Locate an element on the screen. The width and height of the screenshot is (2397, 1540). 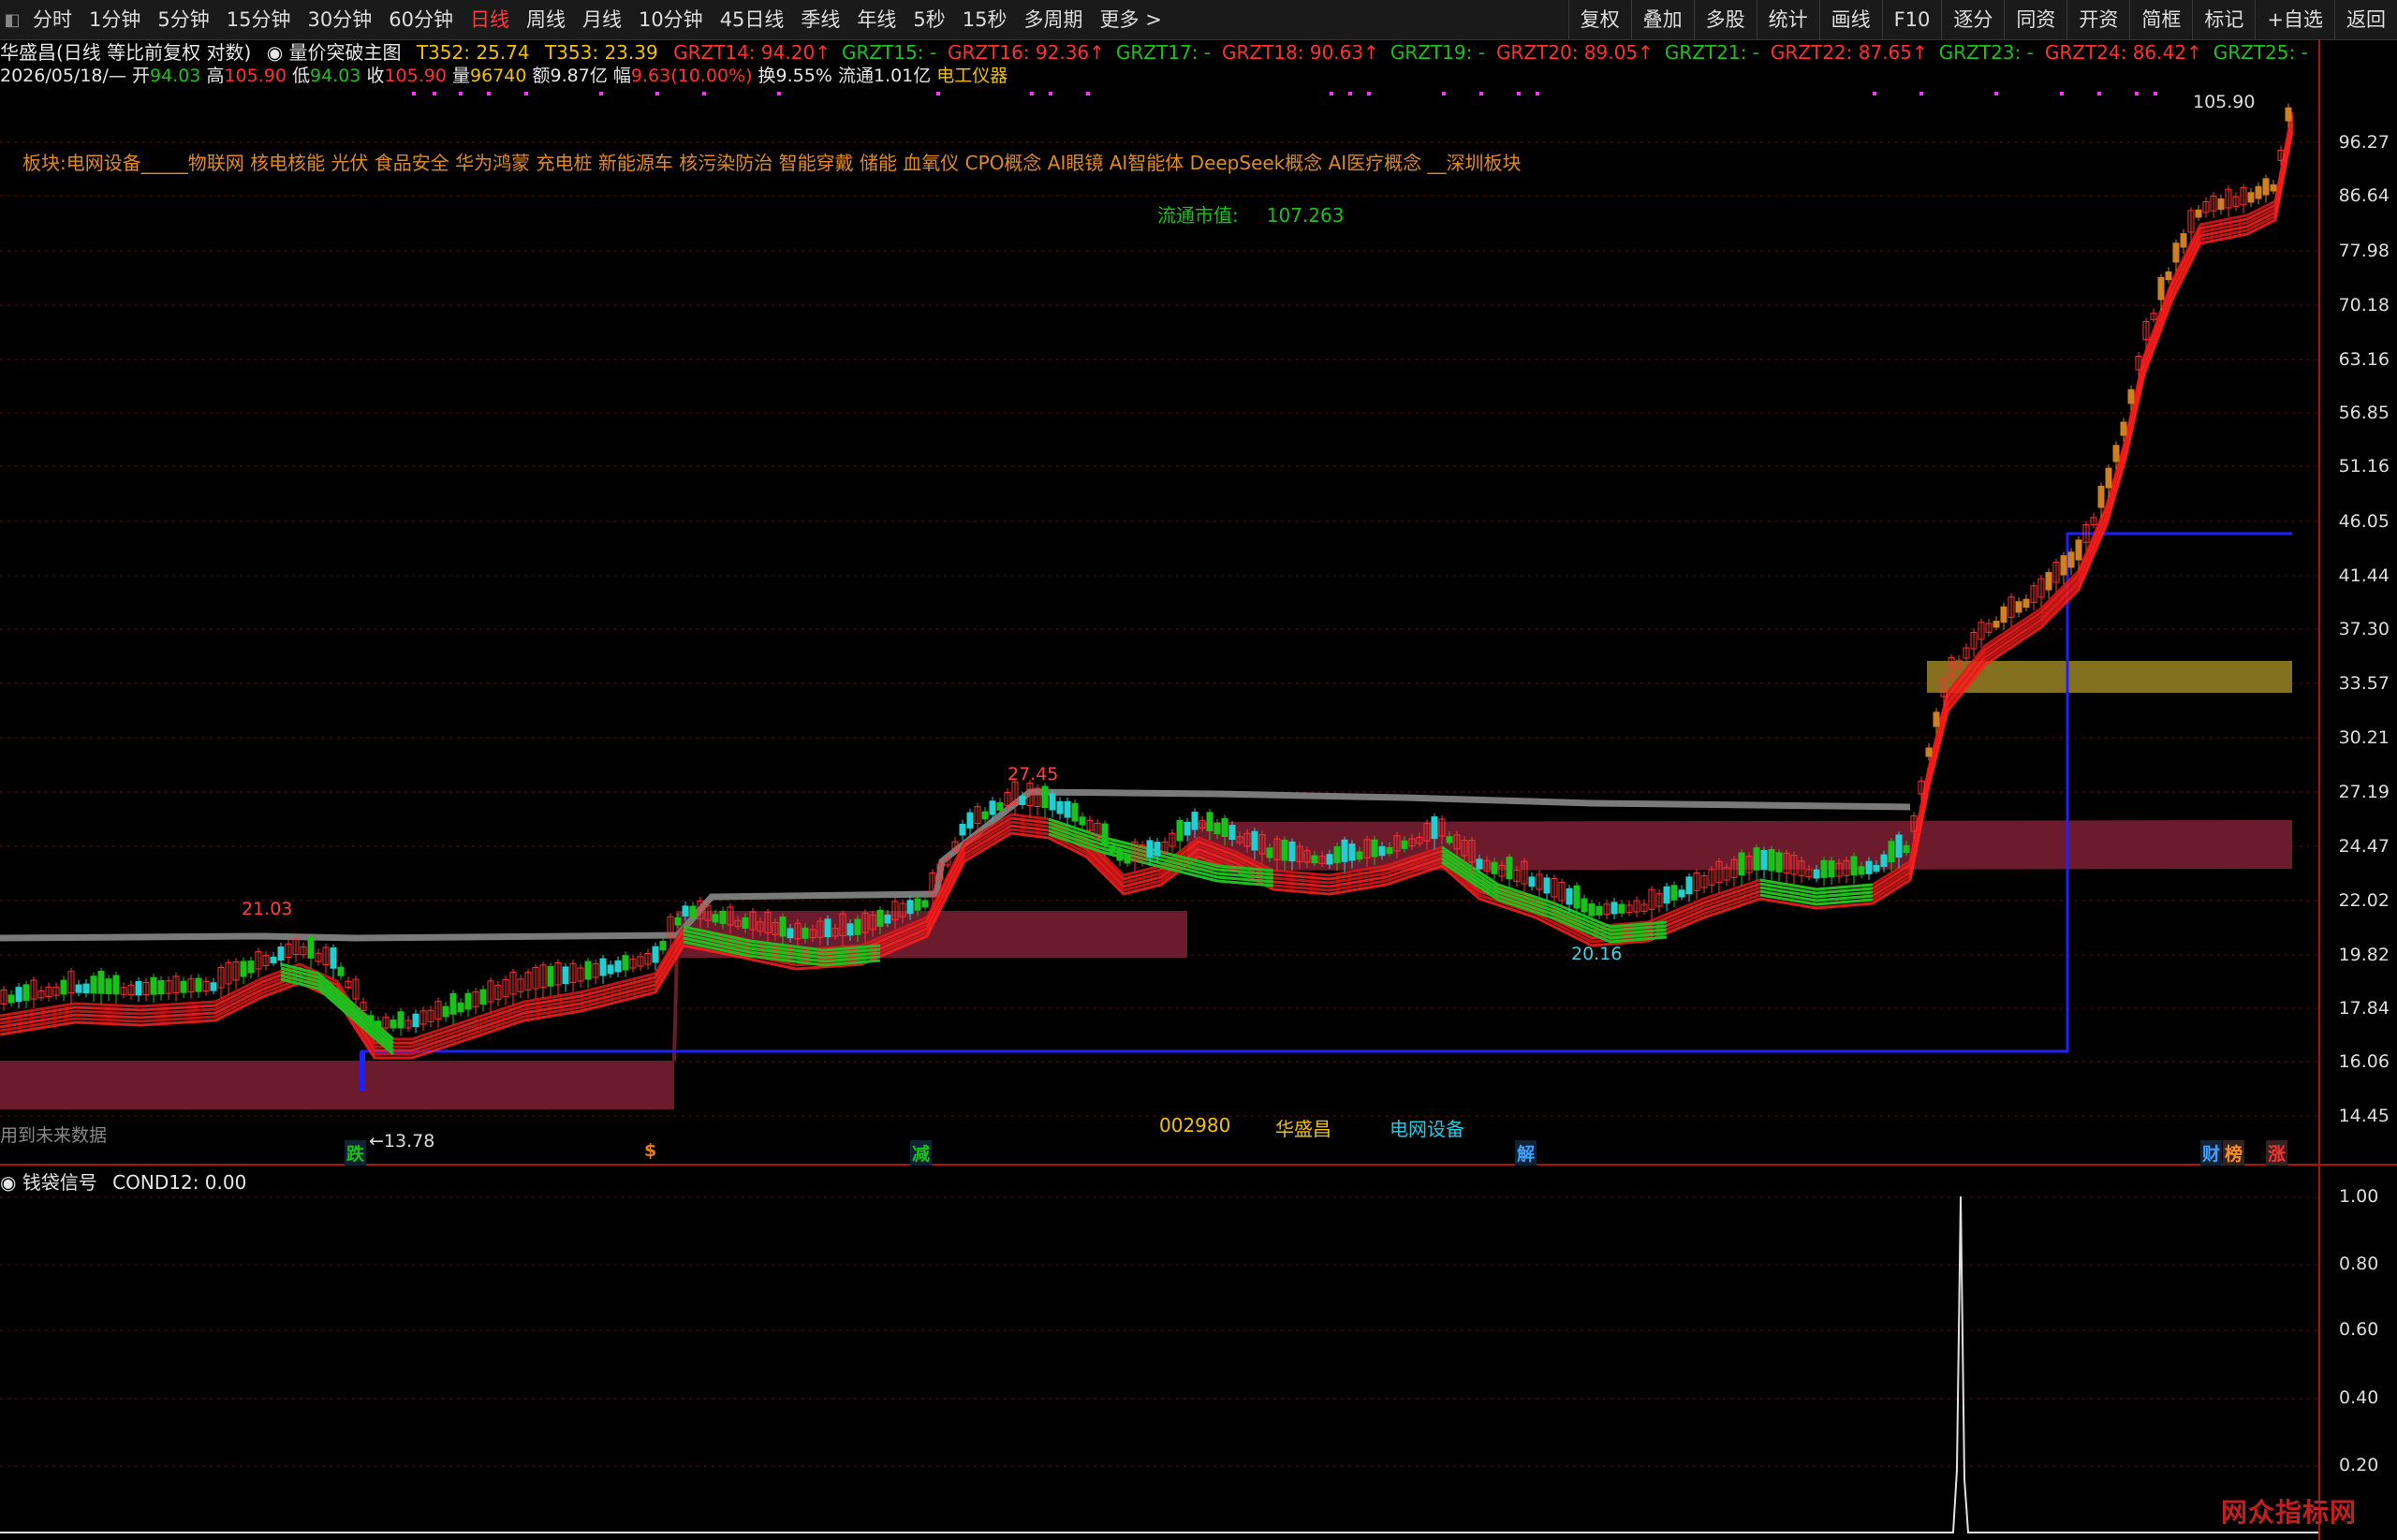
open-label: 开 is located at coordinates (141, 76).